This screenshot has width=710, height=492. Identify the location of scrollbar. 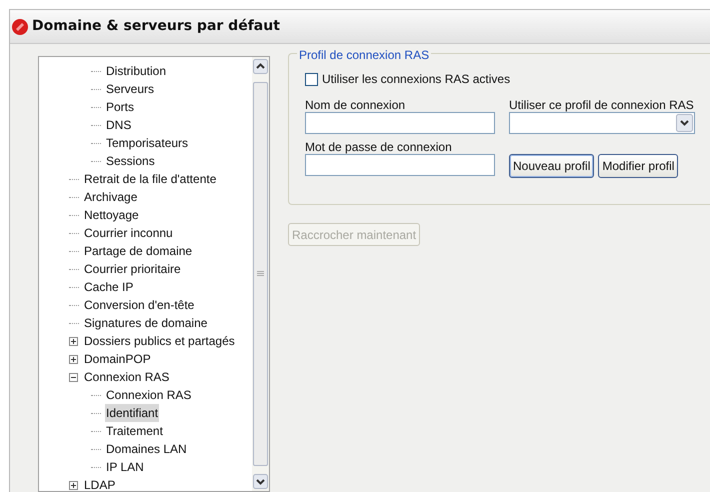
(260, 274).